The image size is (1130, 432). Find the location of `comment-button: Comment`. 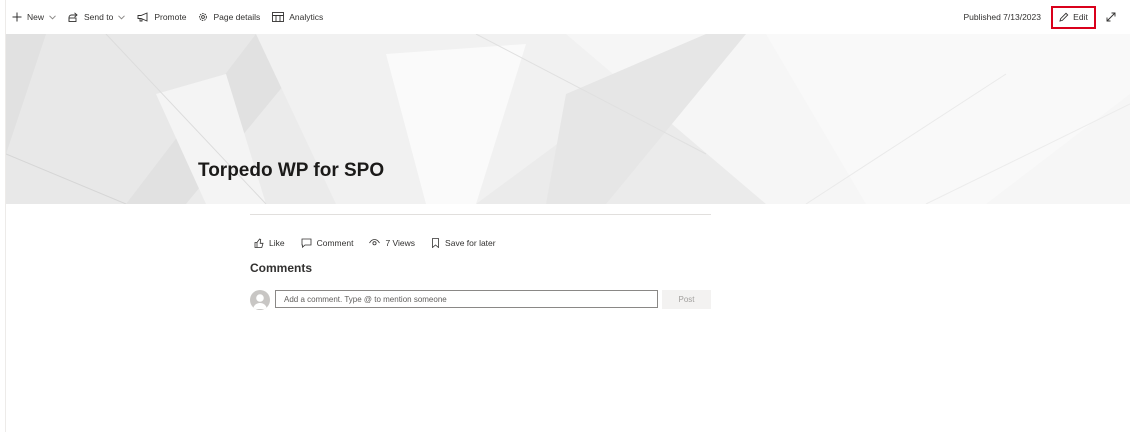

comment-button: Comment is located at coordinates (327, 243).